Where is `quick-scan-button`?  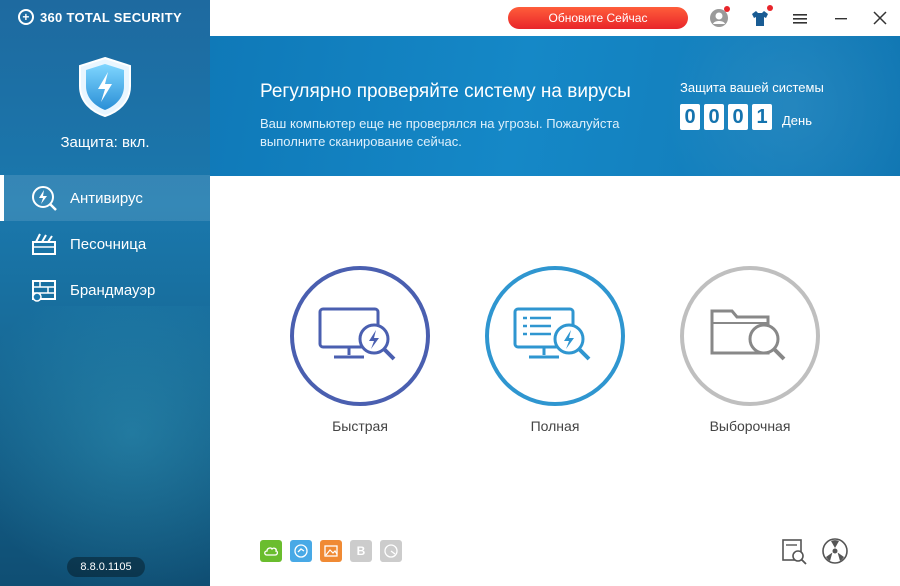
quick-scan-button is located at coordinates (360, 336).